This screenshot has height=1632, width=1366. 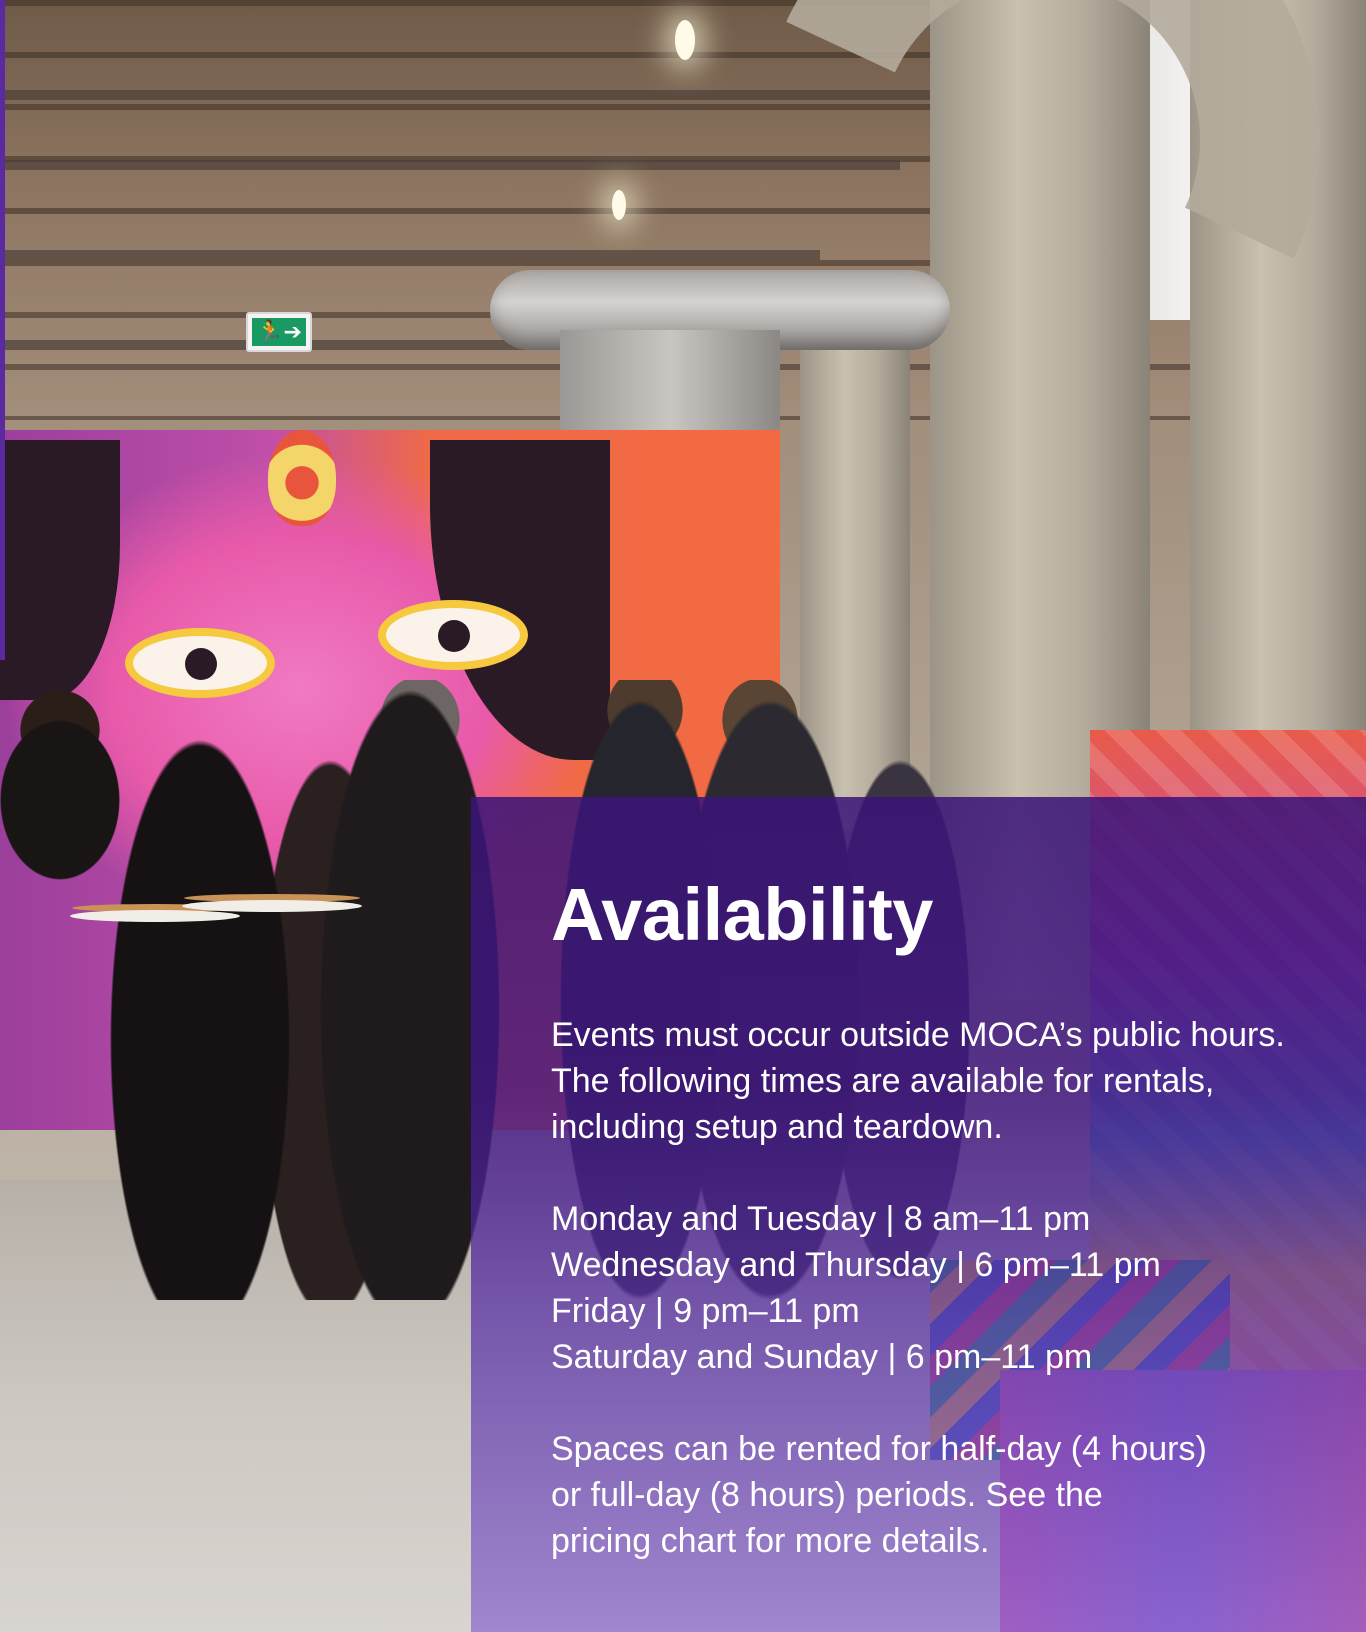 What do you see at coordinates (821, 1219) in the screenshot?
I see `schedule-item: Monday and Tuesday | 8 am–11 pm` at bounding box center [821, 1219].